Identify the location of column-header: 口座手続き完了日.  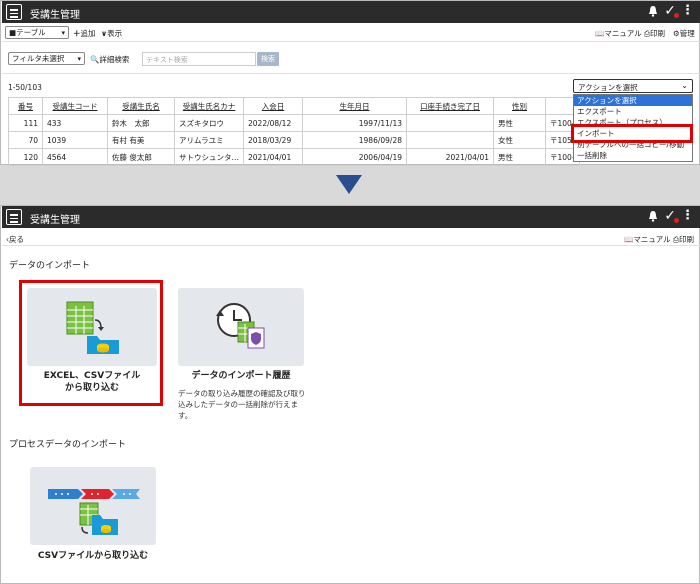
(450, 106).